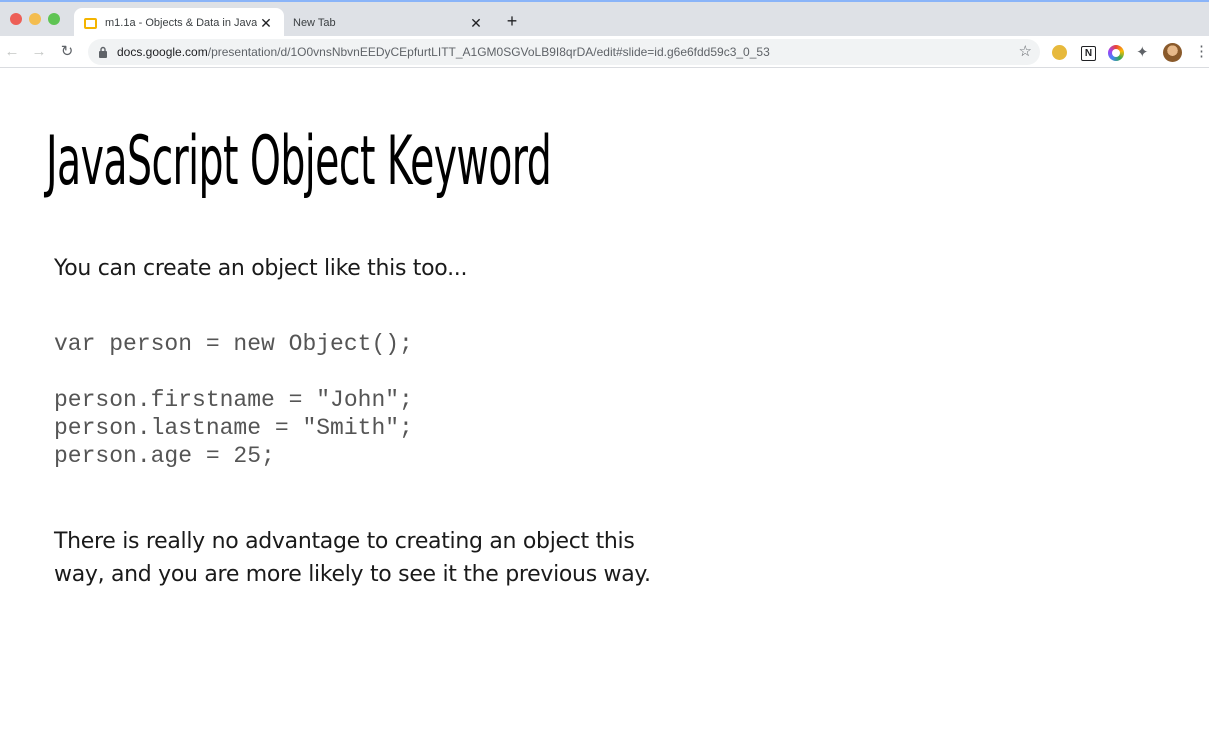 The width and height of the screenshot is (1209, 754). I want to click on tab-title: m1.1a - Objects & Data in Java, so click(181, 23).